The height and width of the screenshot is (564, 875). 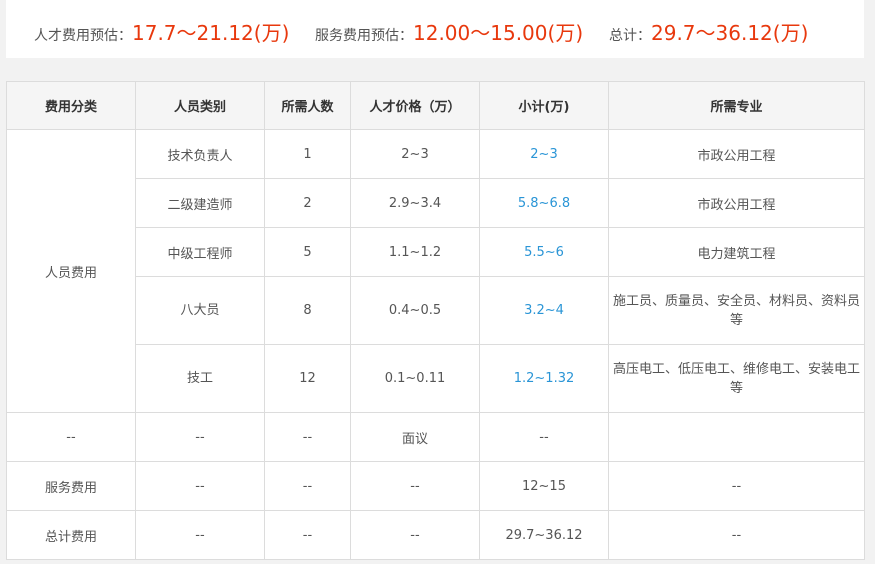 What do you see at coordinates (307, 105) in the screenshot?
I see `header-count: 所需人数` at bounding box center [307, 105].